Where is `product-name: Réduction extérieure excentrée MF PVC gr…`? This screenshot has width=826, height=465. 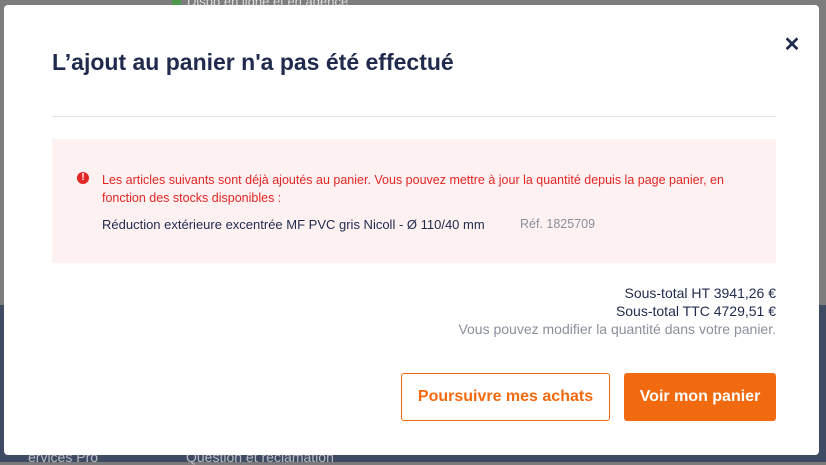
product-name: Réduction extérieure excentrée MF PVC gr… is located at coordinates (293, 224).